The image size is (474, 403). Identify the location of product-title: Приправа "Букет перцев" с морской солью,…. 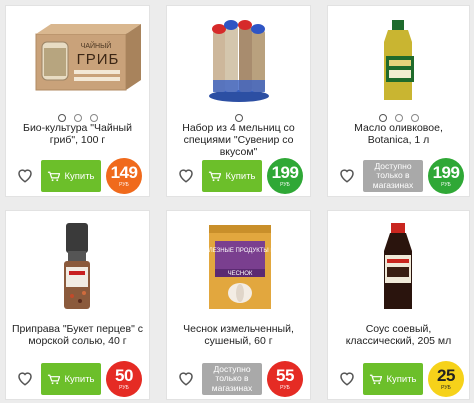
(77, 335).